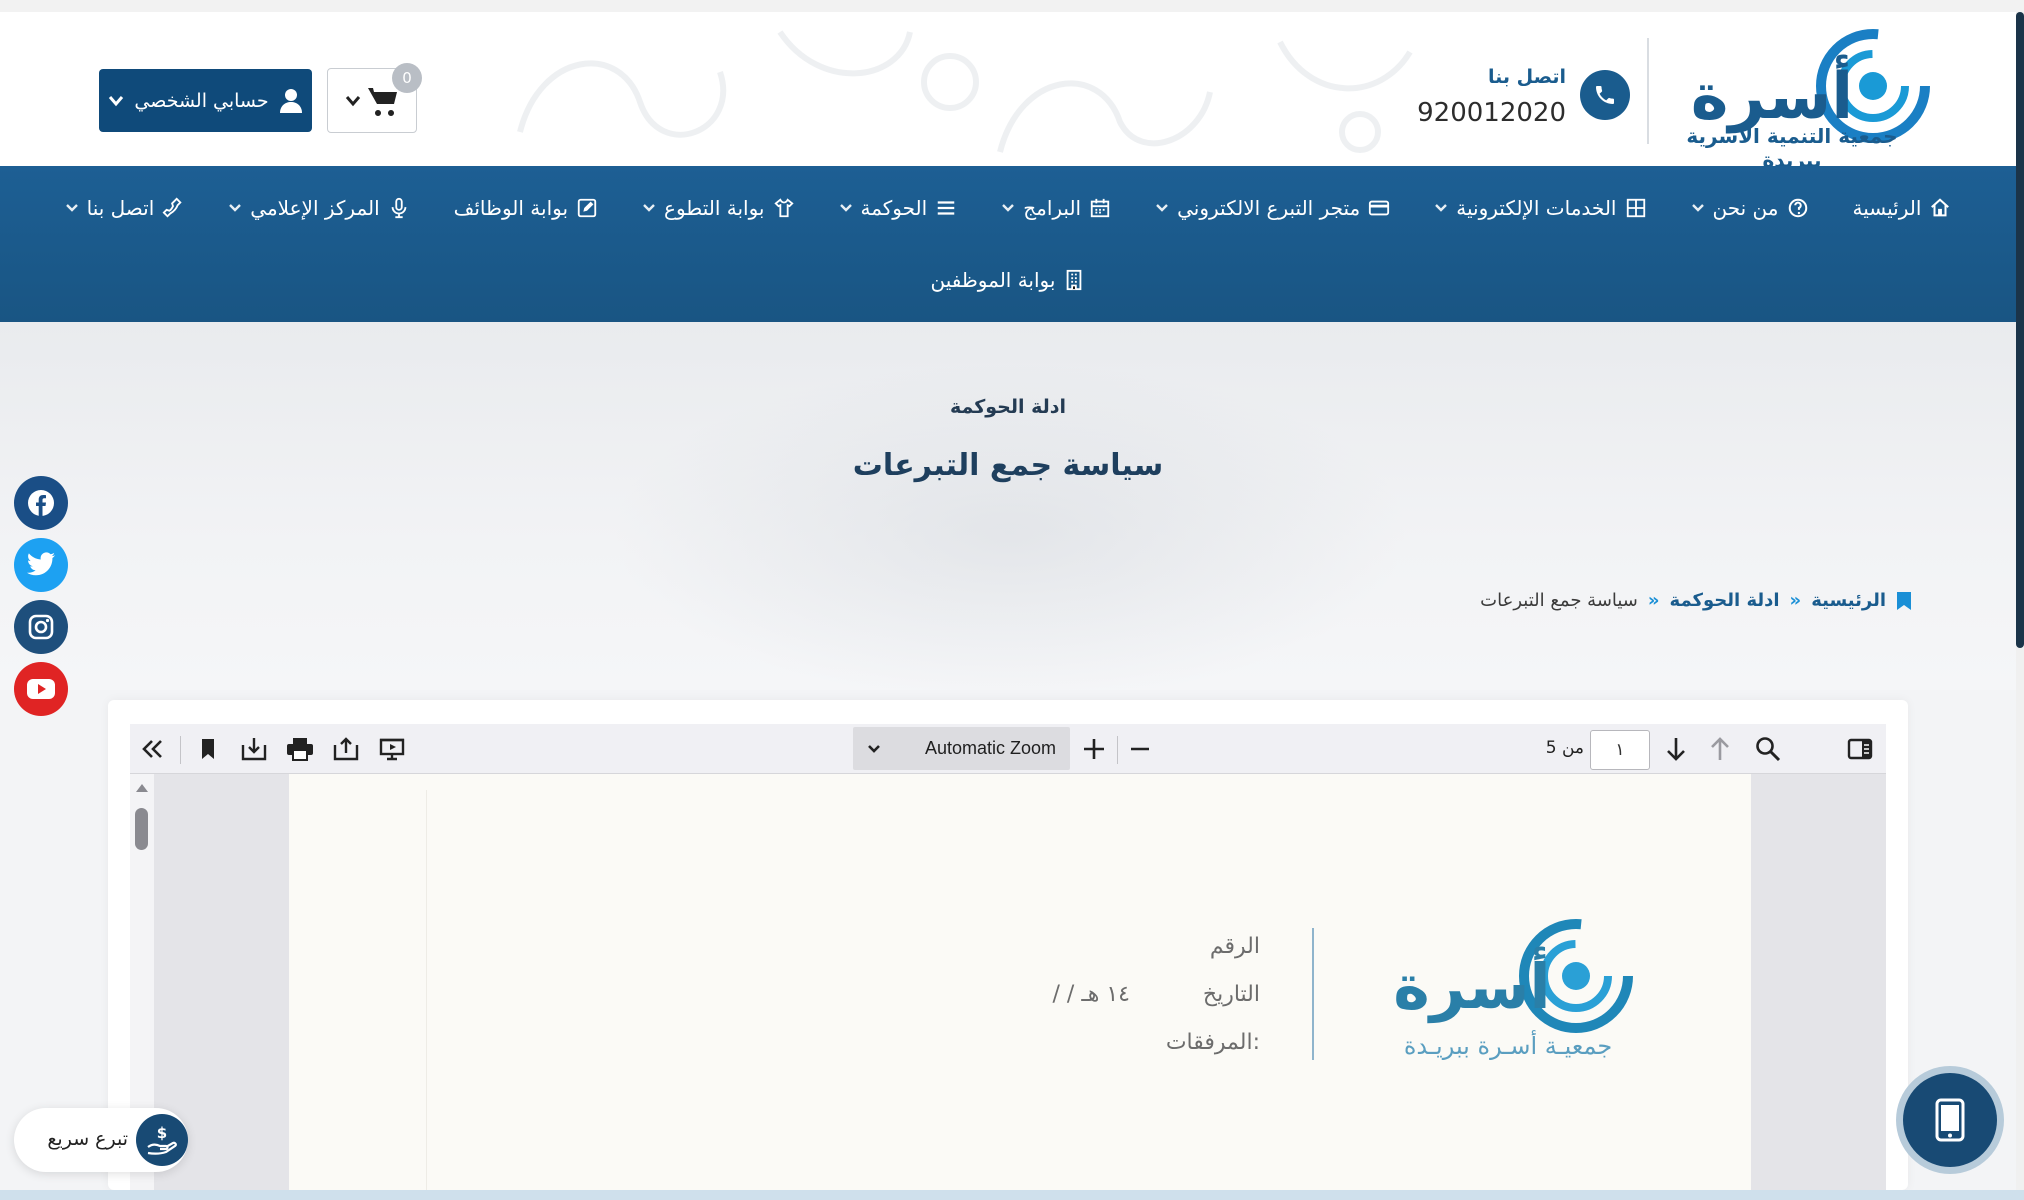 The height and width of the screenshot is (1200, 2024). I want to click on presentation-icon, so click(392, 749).